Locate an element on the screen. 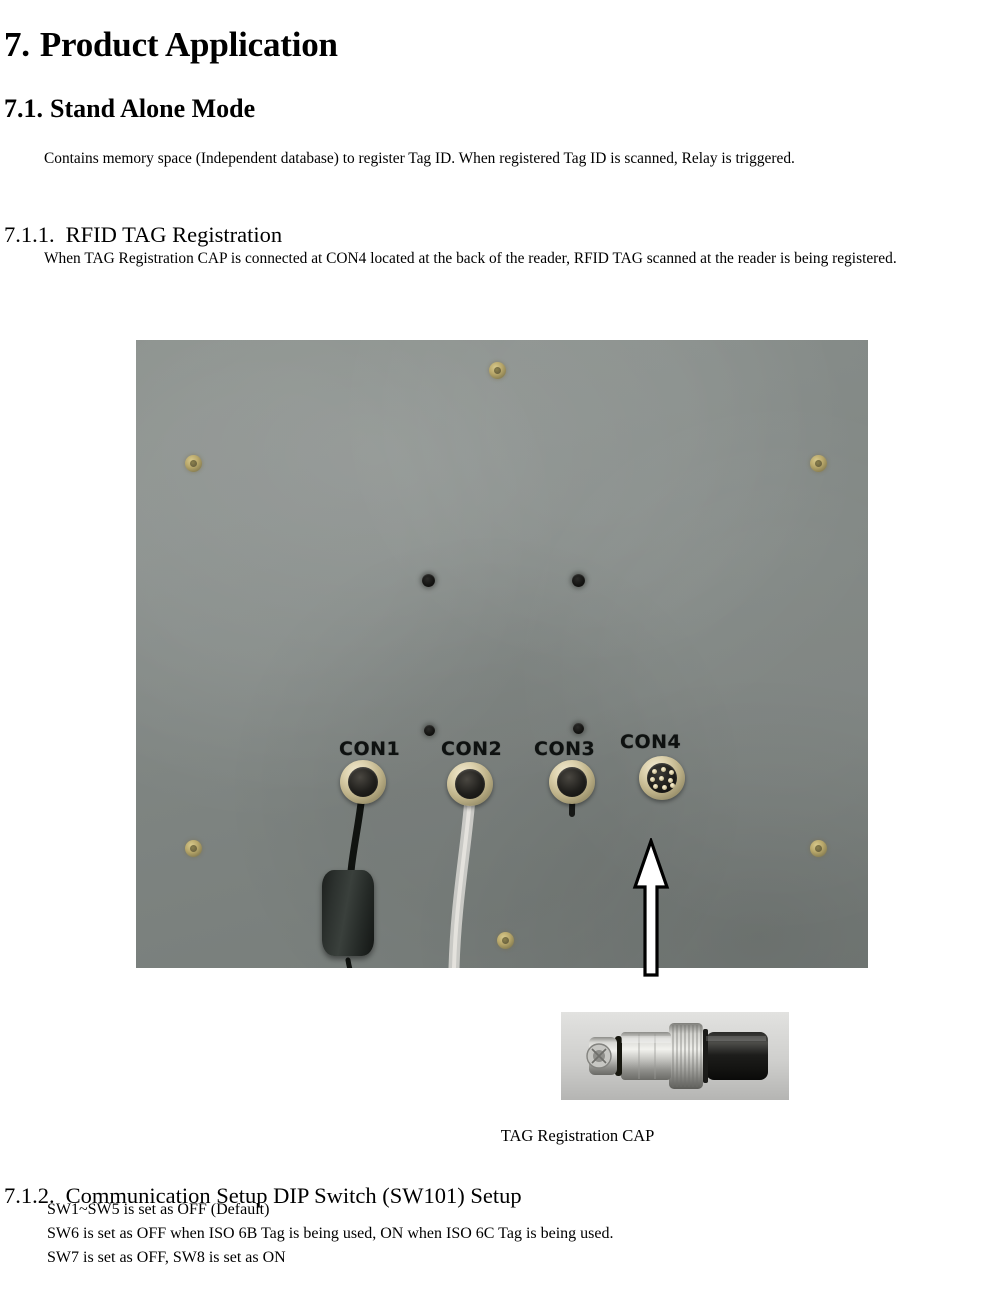  connector-socket-con2-bore is located at coordinates (470, 784).